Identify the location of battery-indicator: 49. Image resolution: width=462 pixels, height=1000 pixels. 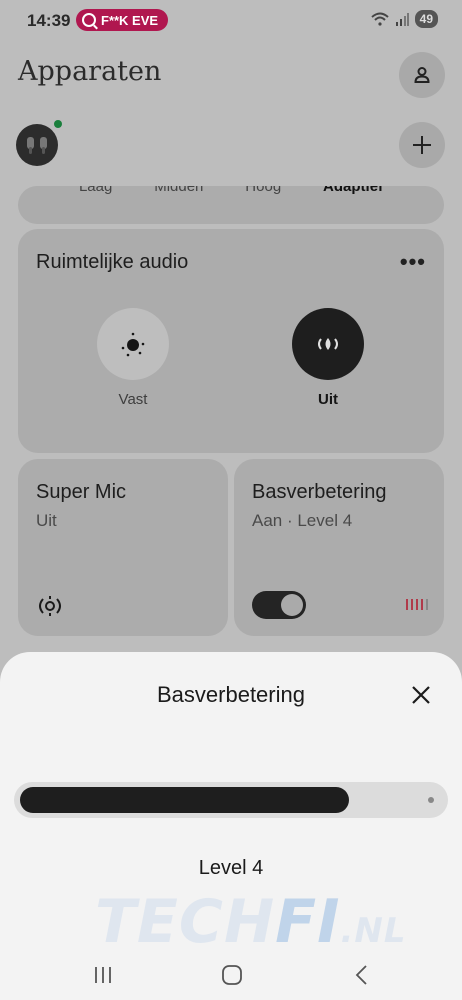
(426, 19).